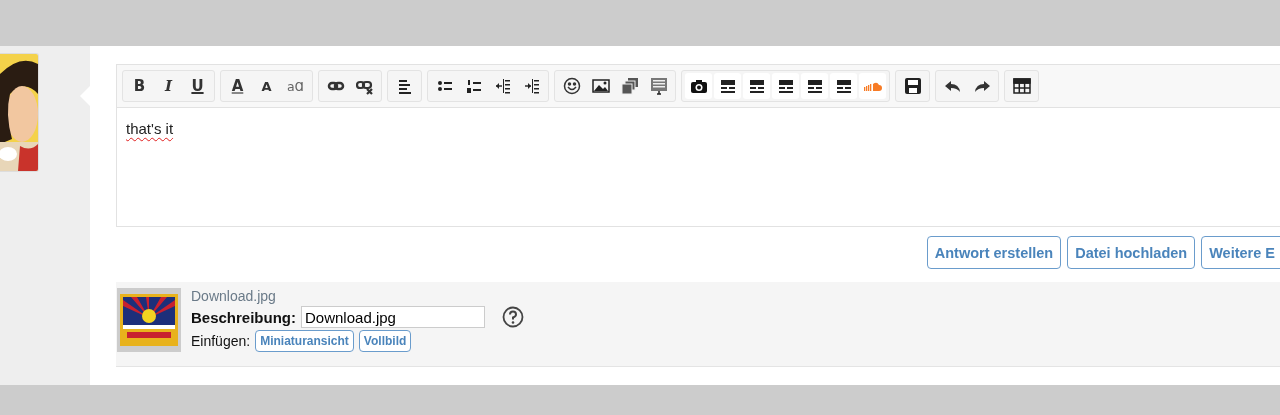 The height and width of the screenshot is (415, 1280). What do you see at coordinates (168, 86) in the screenshot?
I see `italic-button: I` at bounding box center [168, 86].